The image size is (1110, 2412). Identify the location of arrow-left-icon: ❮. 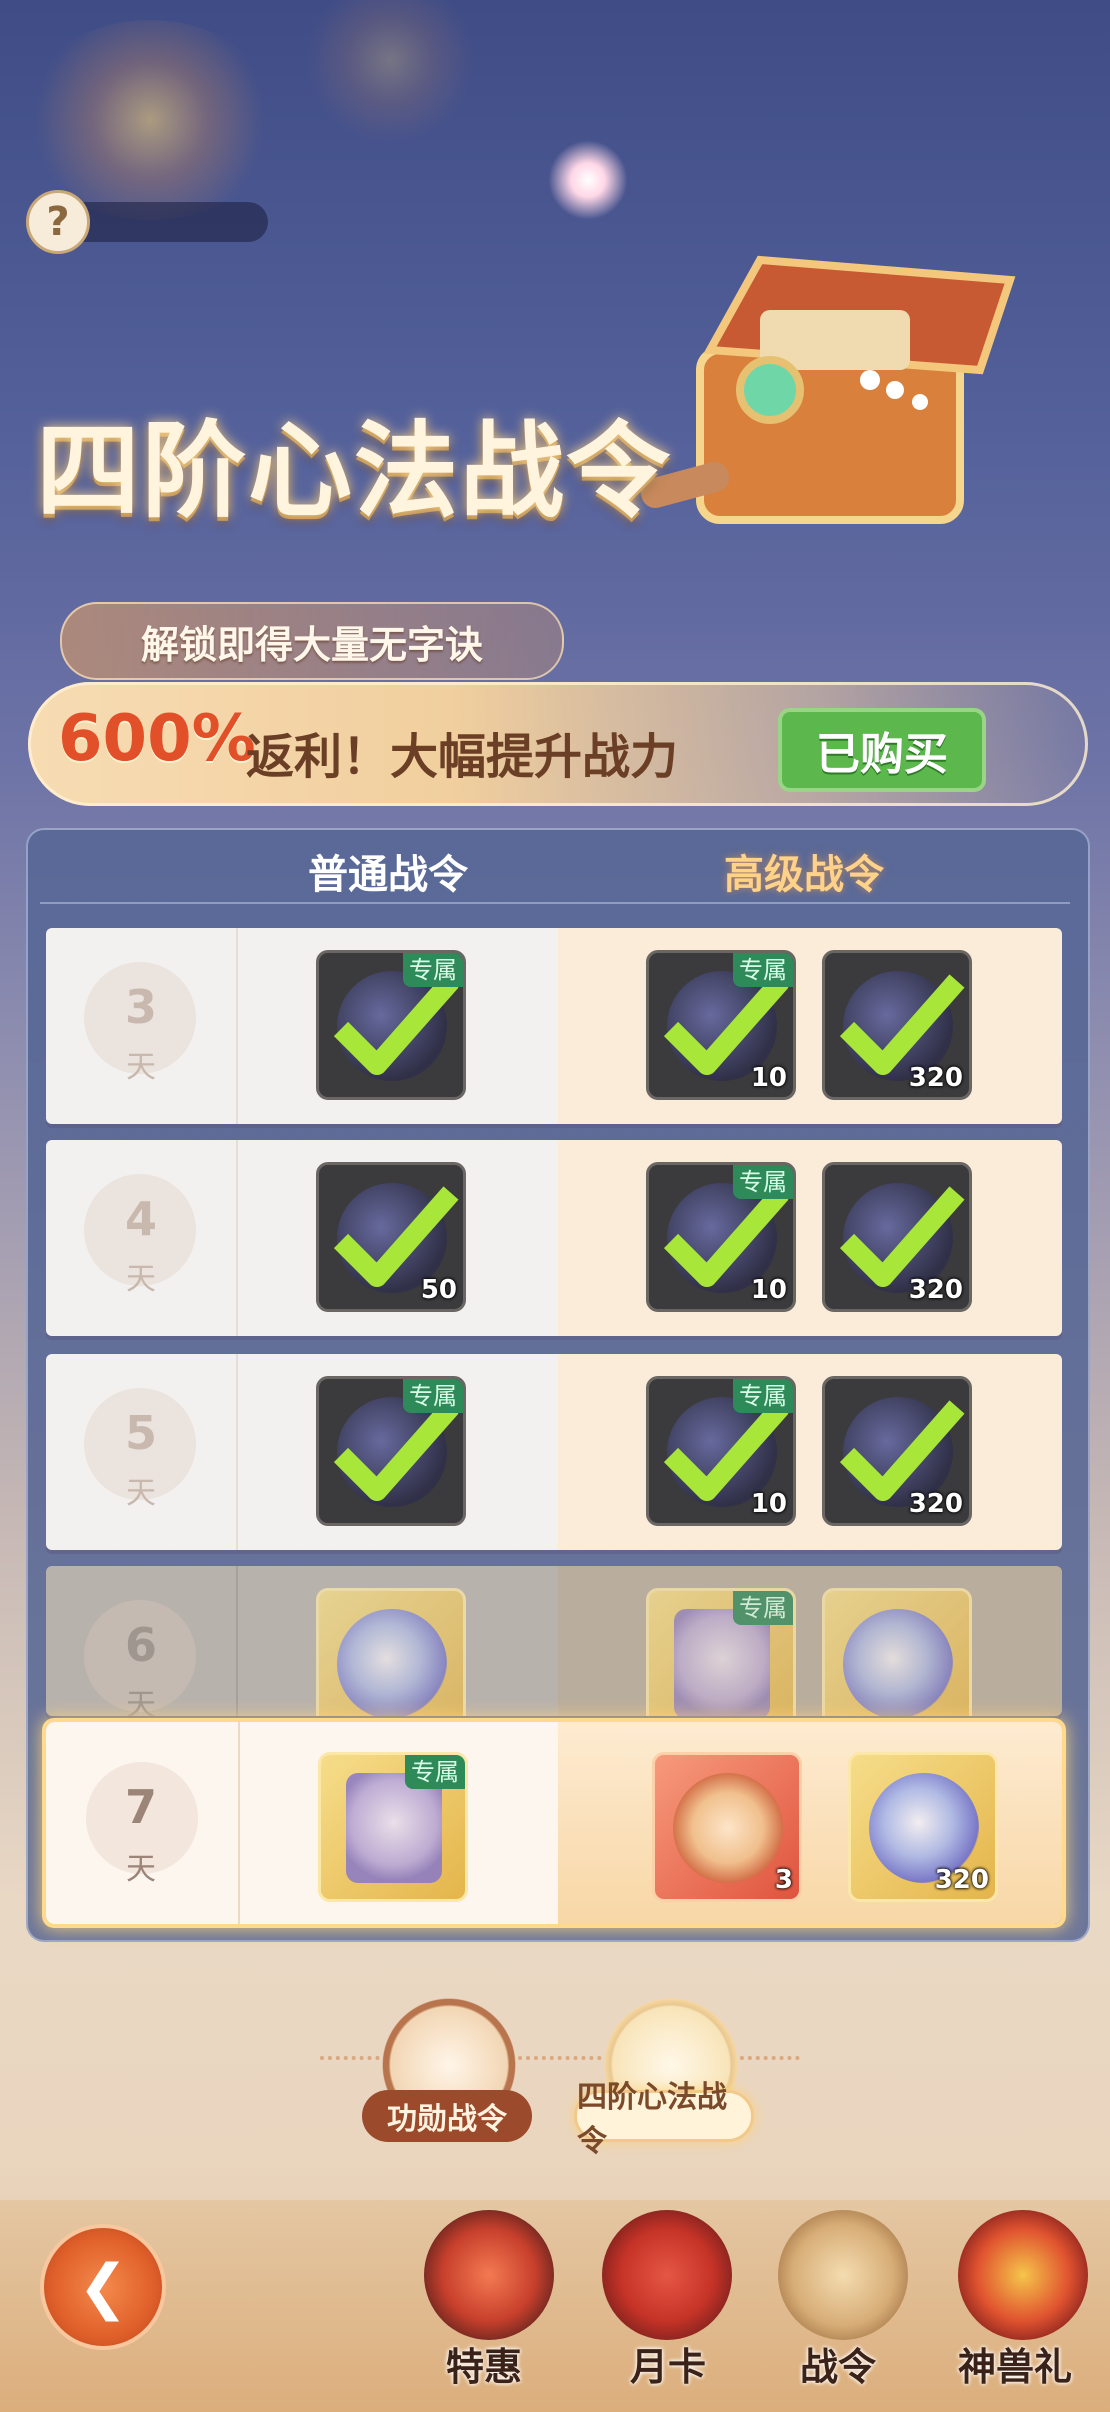
(103, 2287).